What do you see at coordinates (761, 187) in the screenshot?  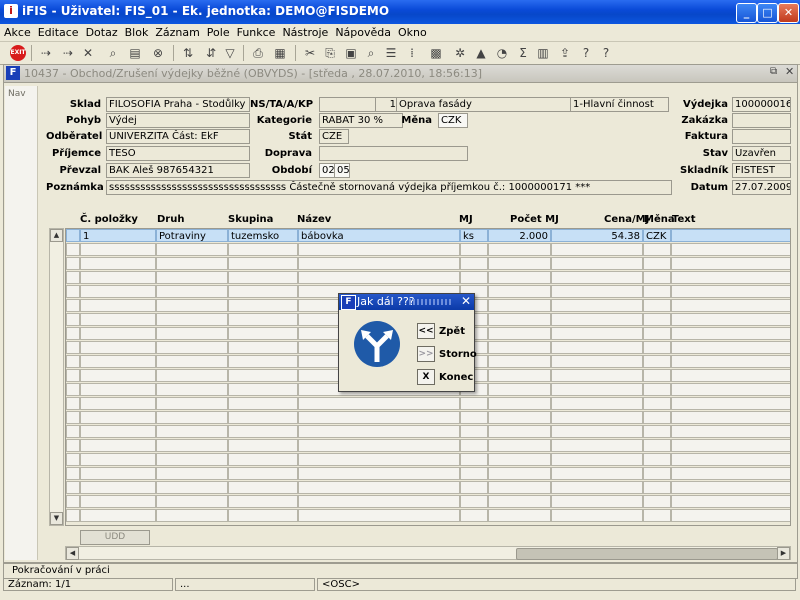 I see `field-datum: 27.07.2009` at bounding box center [761, 187].